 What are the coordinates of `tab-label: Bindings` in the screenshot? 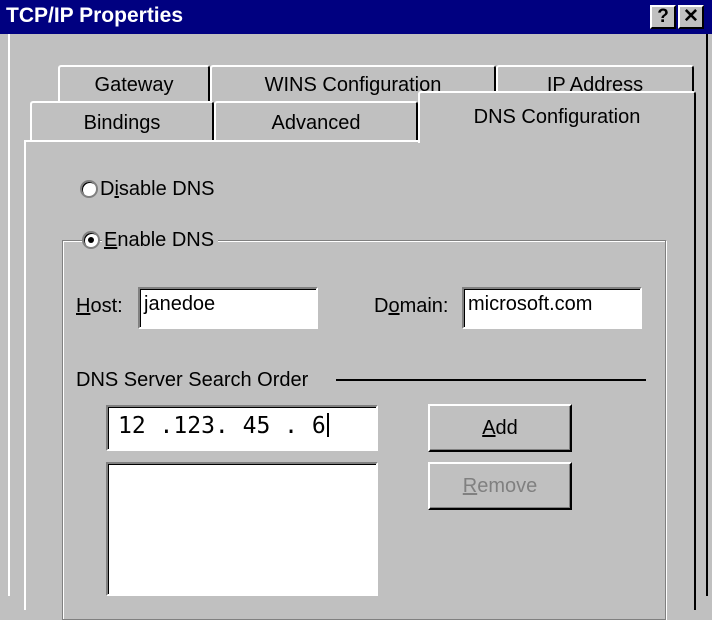 It's located at (122, 123).